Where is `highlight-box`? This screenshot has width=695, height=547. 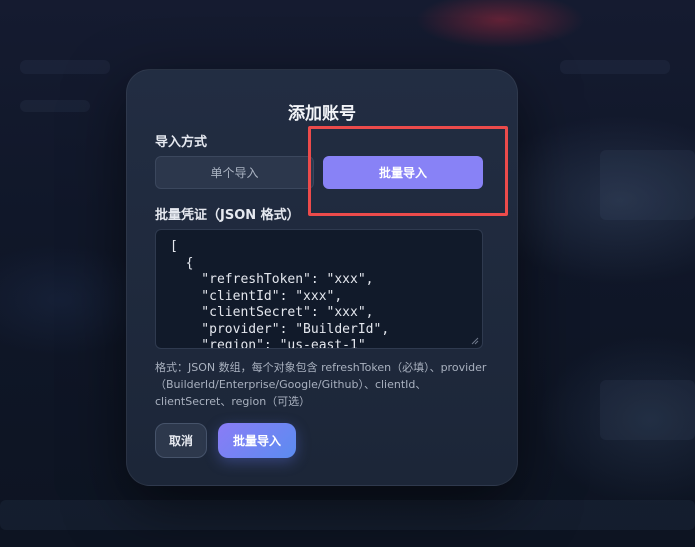 highlight-box is located at coordinates (408, 171).